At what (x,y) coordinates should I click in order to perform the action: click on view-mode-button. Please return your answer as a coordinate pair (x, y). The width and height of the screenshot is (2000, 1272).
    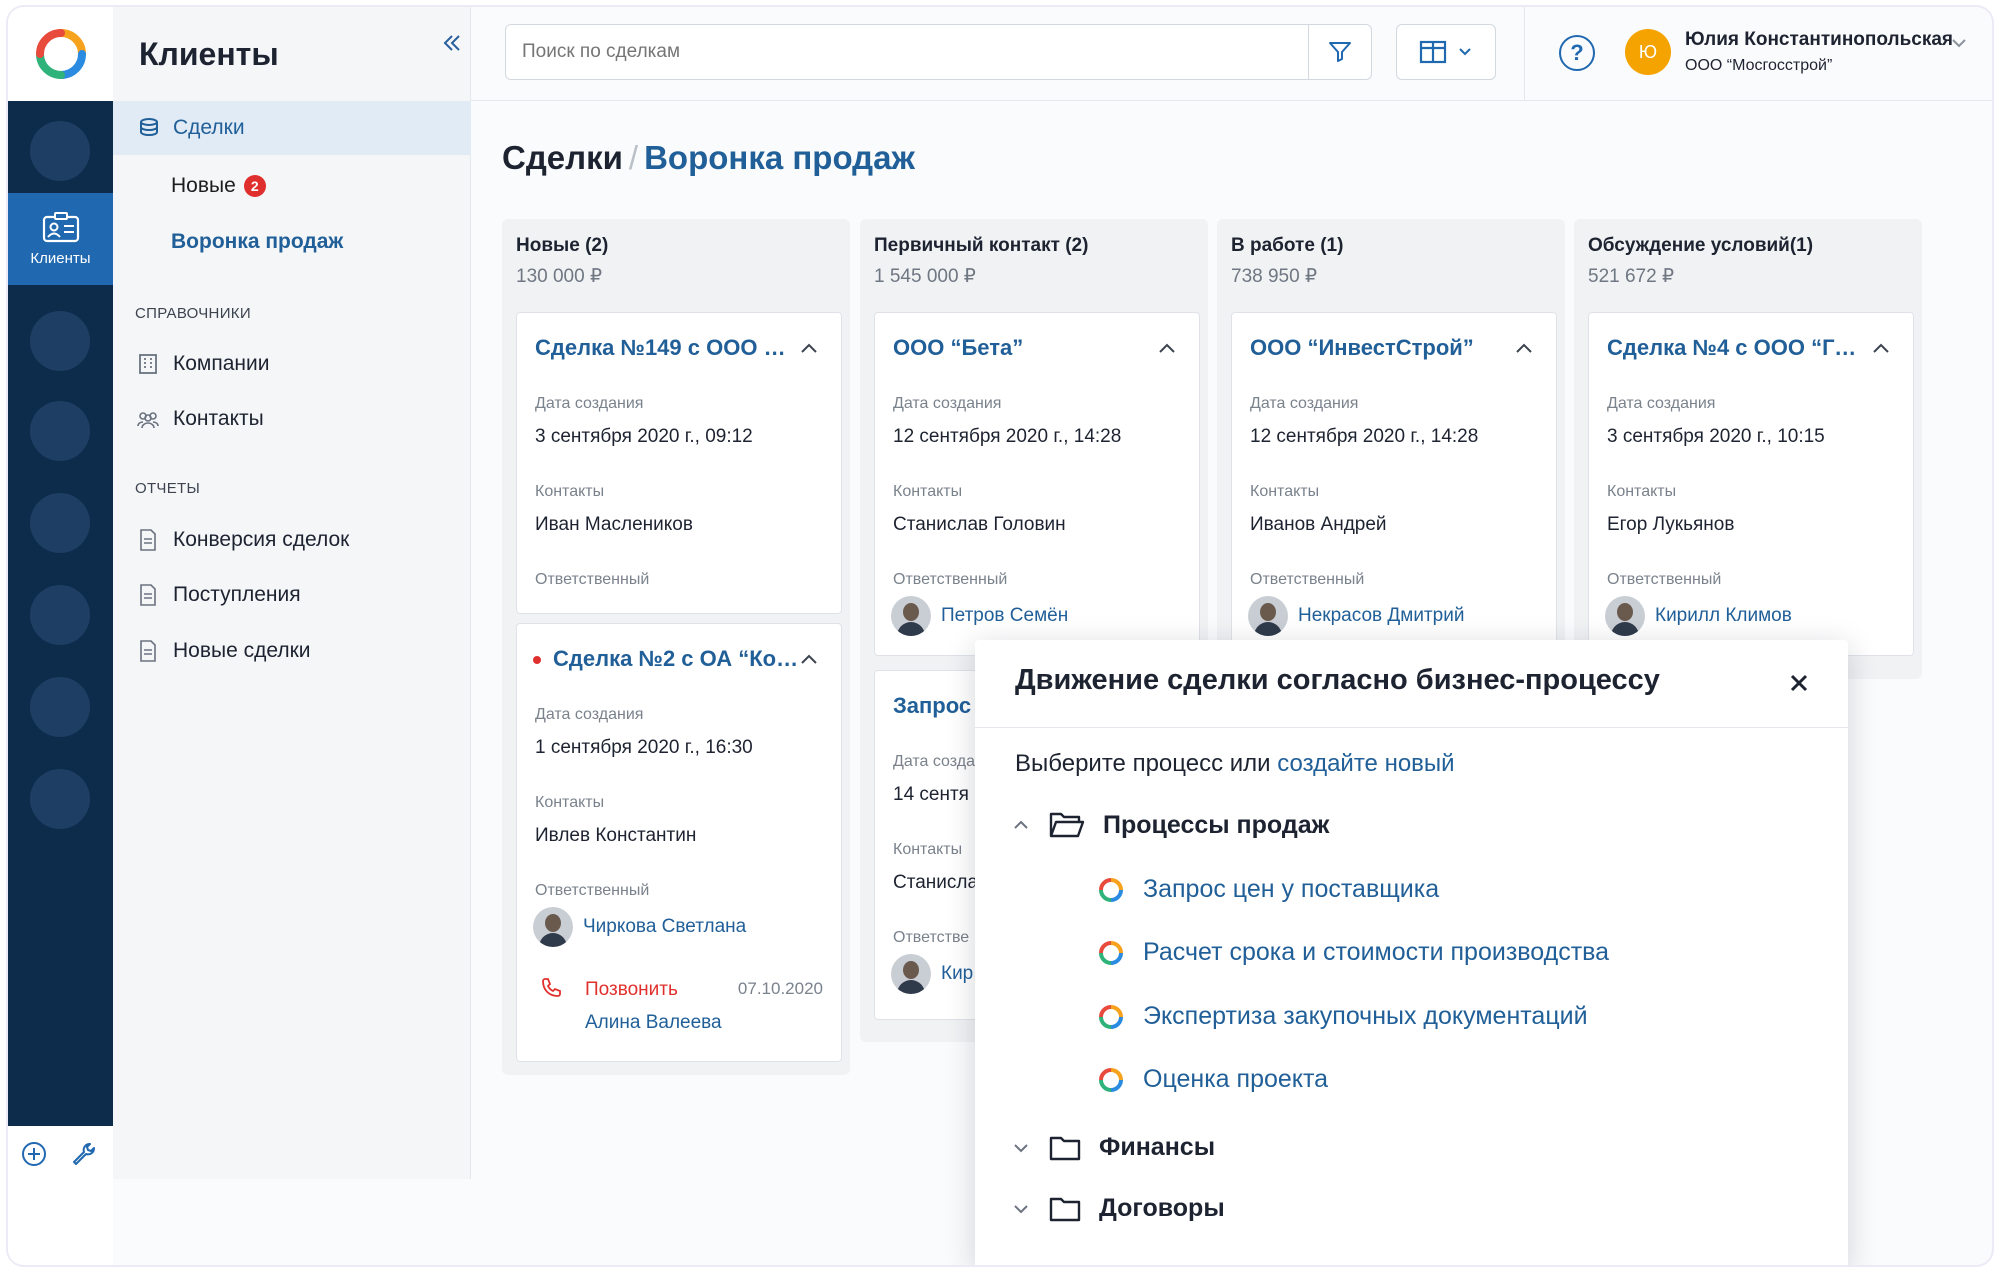
    Looking at the image, I should click on (1446, 52).